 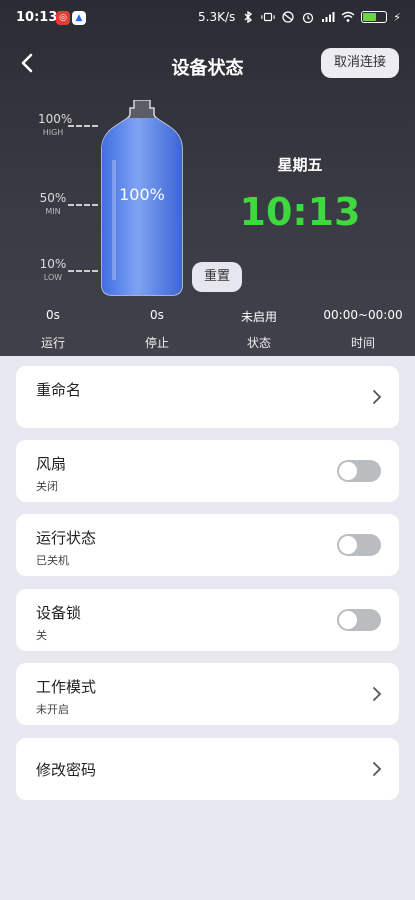 What do you see at coordinates (207, 769) in the screenshot?
I see `change-password-row: 修改密码` at bounding box center [207, 769].